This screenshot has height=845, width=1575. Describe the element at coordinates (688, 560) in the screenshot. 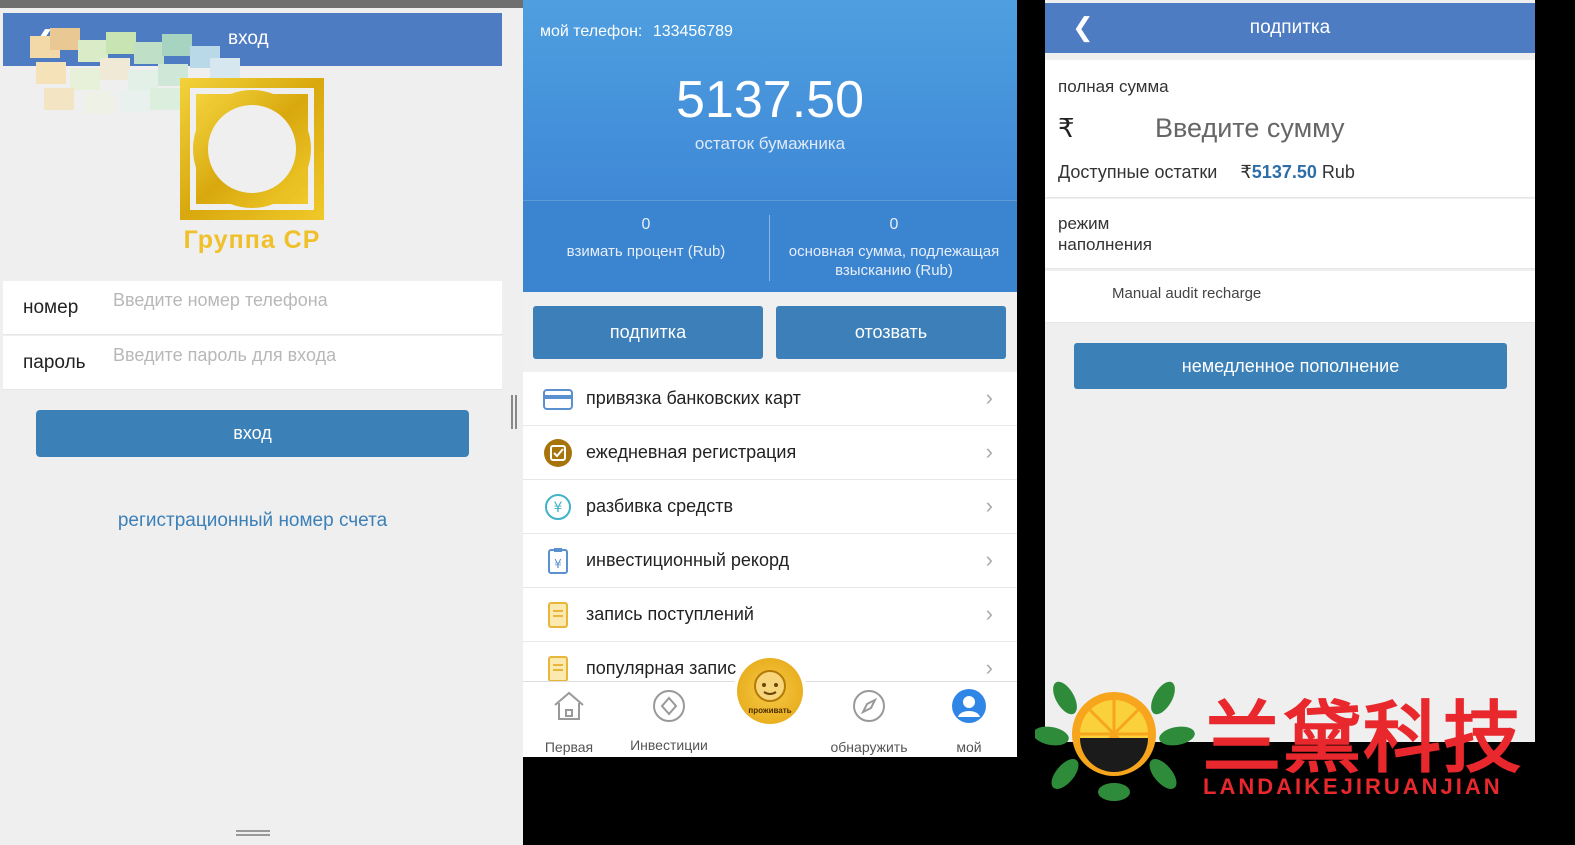

I see `menu-item-label: инвестиционный рекорд` at that location.